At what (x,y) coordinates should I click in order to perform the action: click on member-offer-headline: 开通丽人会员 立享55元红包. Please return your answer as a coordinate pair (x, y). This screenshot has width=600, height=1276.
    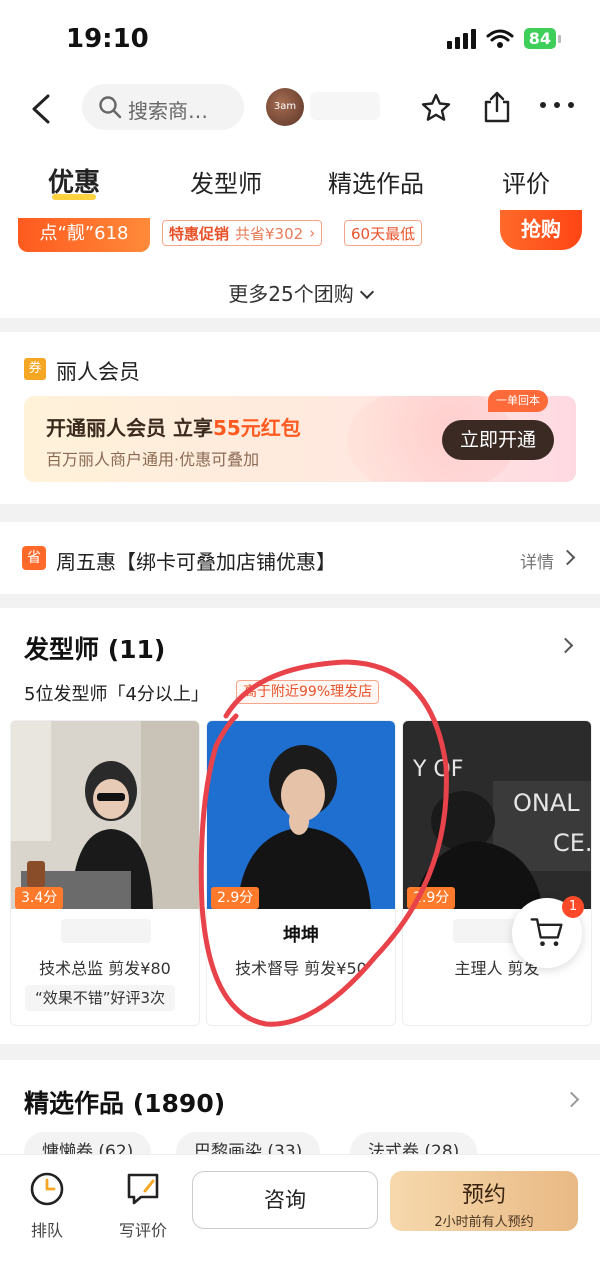
    Looking at the image, I should click on (173, 426).